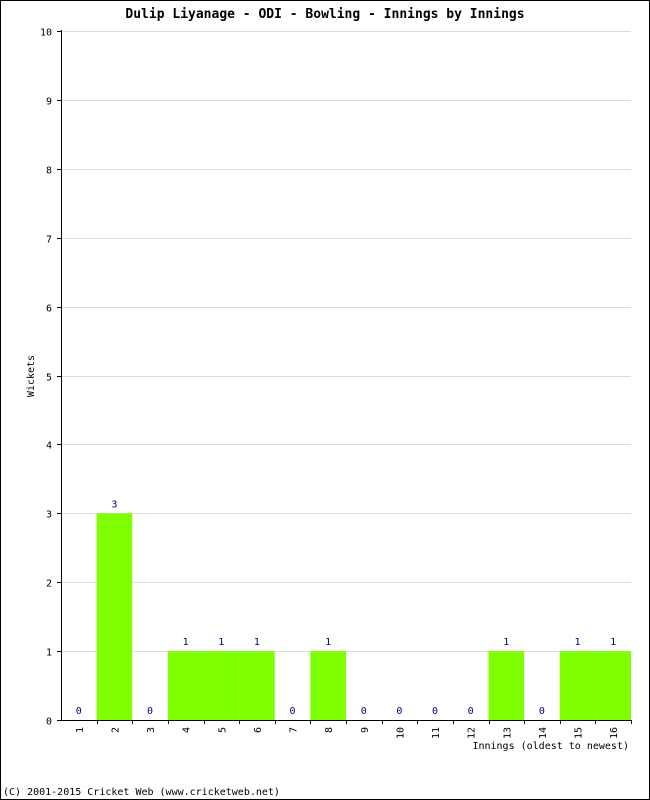 The image size is (650, 800). I want to click on y-tick-label: 0, so click(49, 722).